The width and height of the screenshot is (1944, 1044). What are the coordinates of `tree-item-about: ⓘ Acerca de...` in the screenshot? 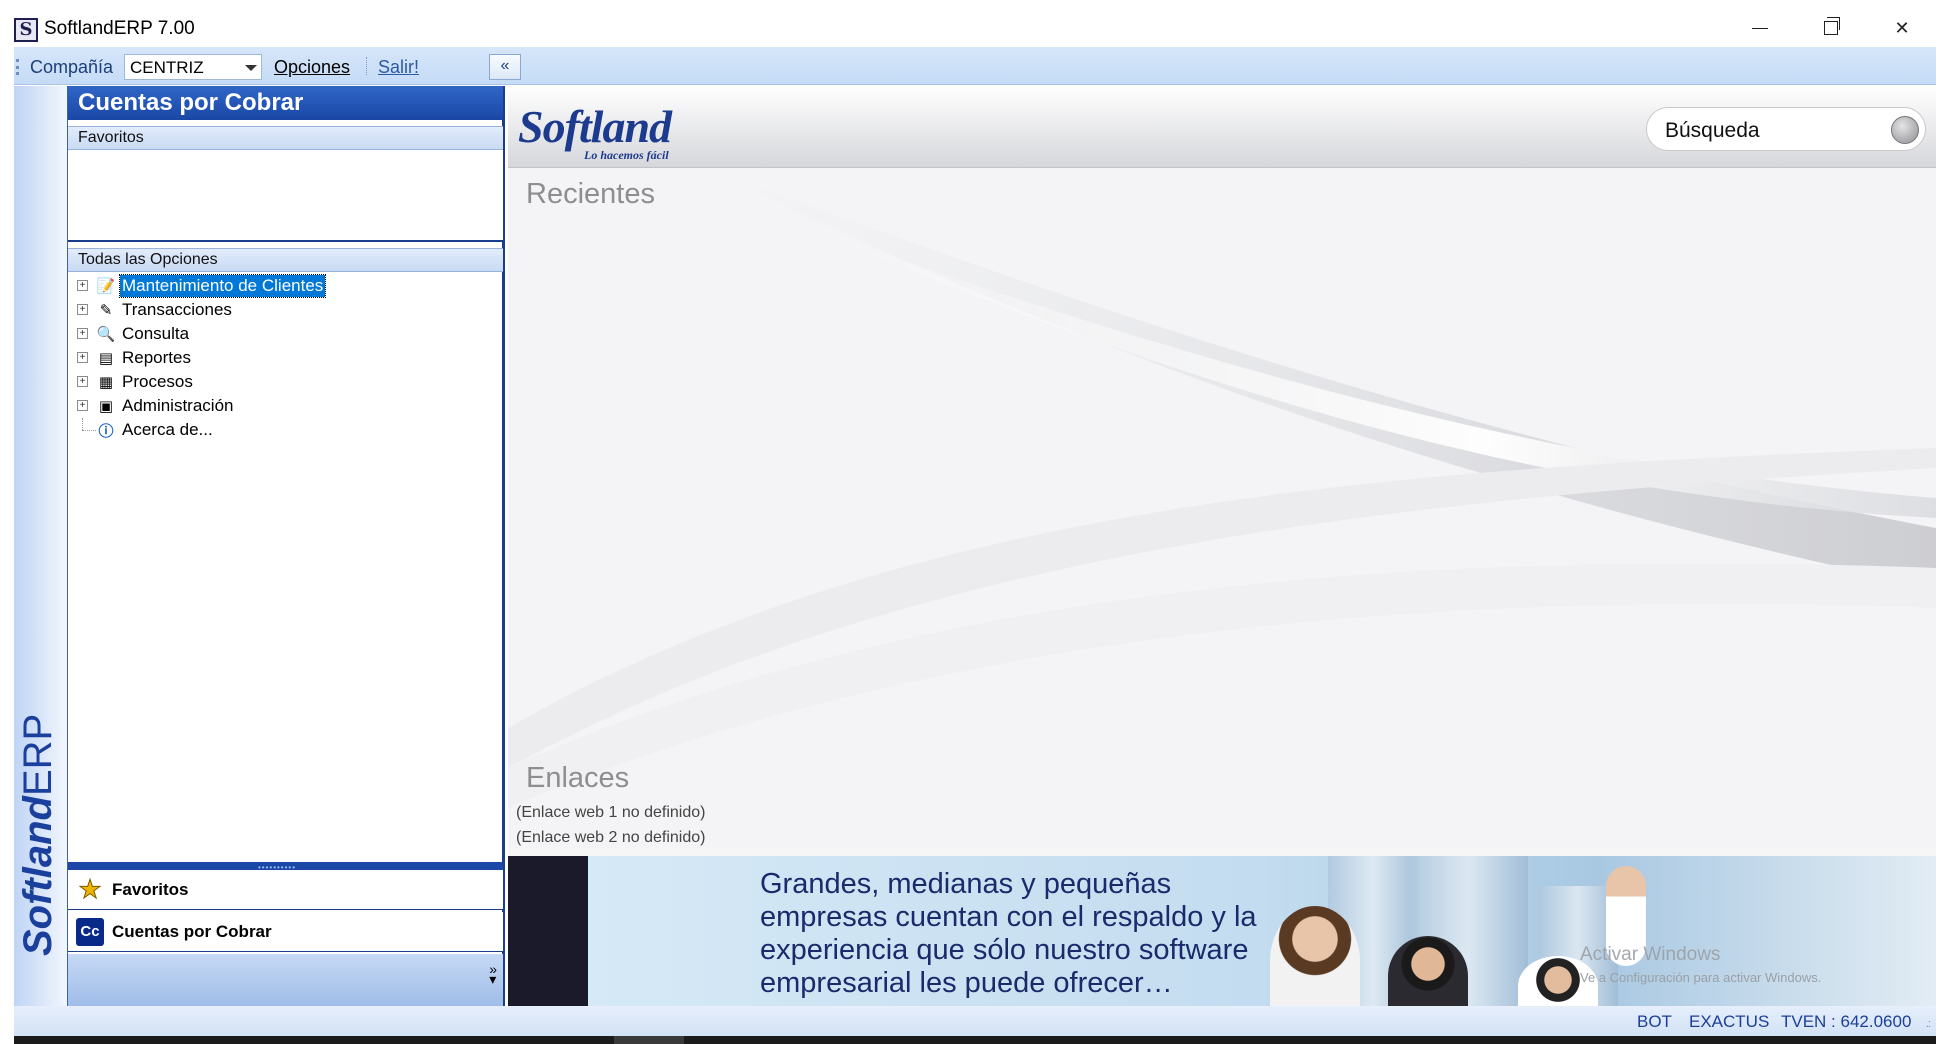 It's located at (285, 430).